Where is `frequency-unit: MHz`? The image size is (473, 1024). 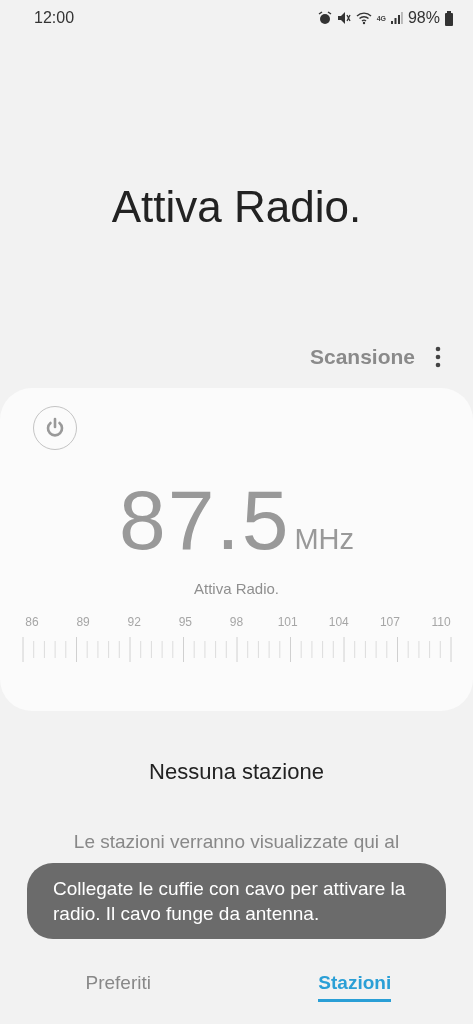 frequency-unit: MHz is located at coordinates (324, 539).